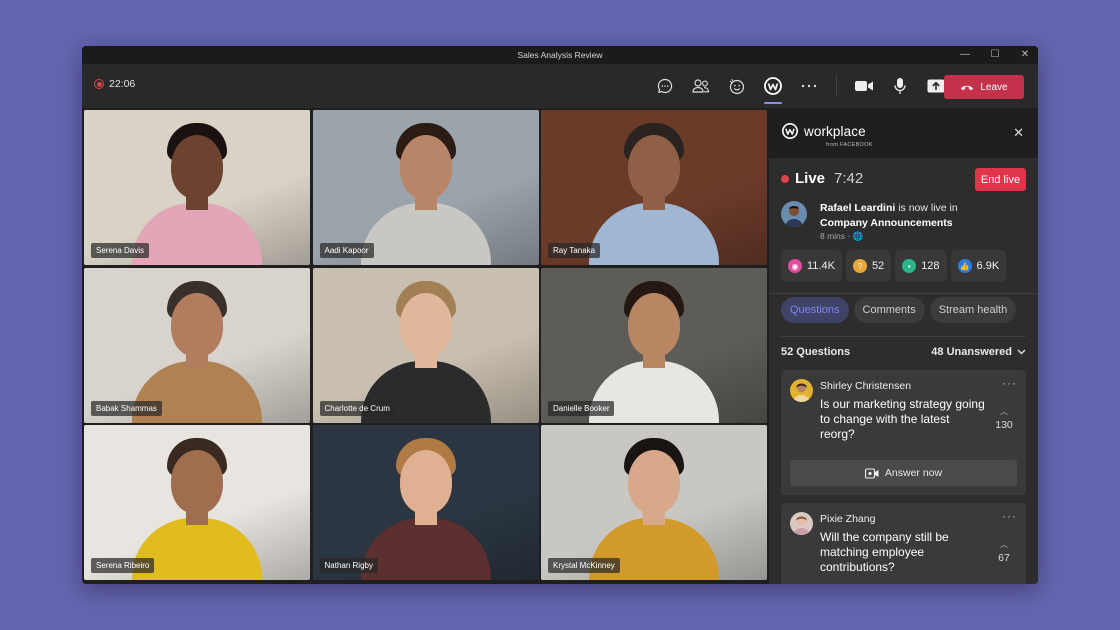 Image resolution: width=1120 pixels, height=630 pixels. I want to click on leave-button: Leave, so click(984, 87).